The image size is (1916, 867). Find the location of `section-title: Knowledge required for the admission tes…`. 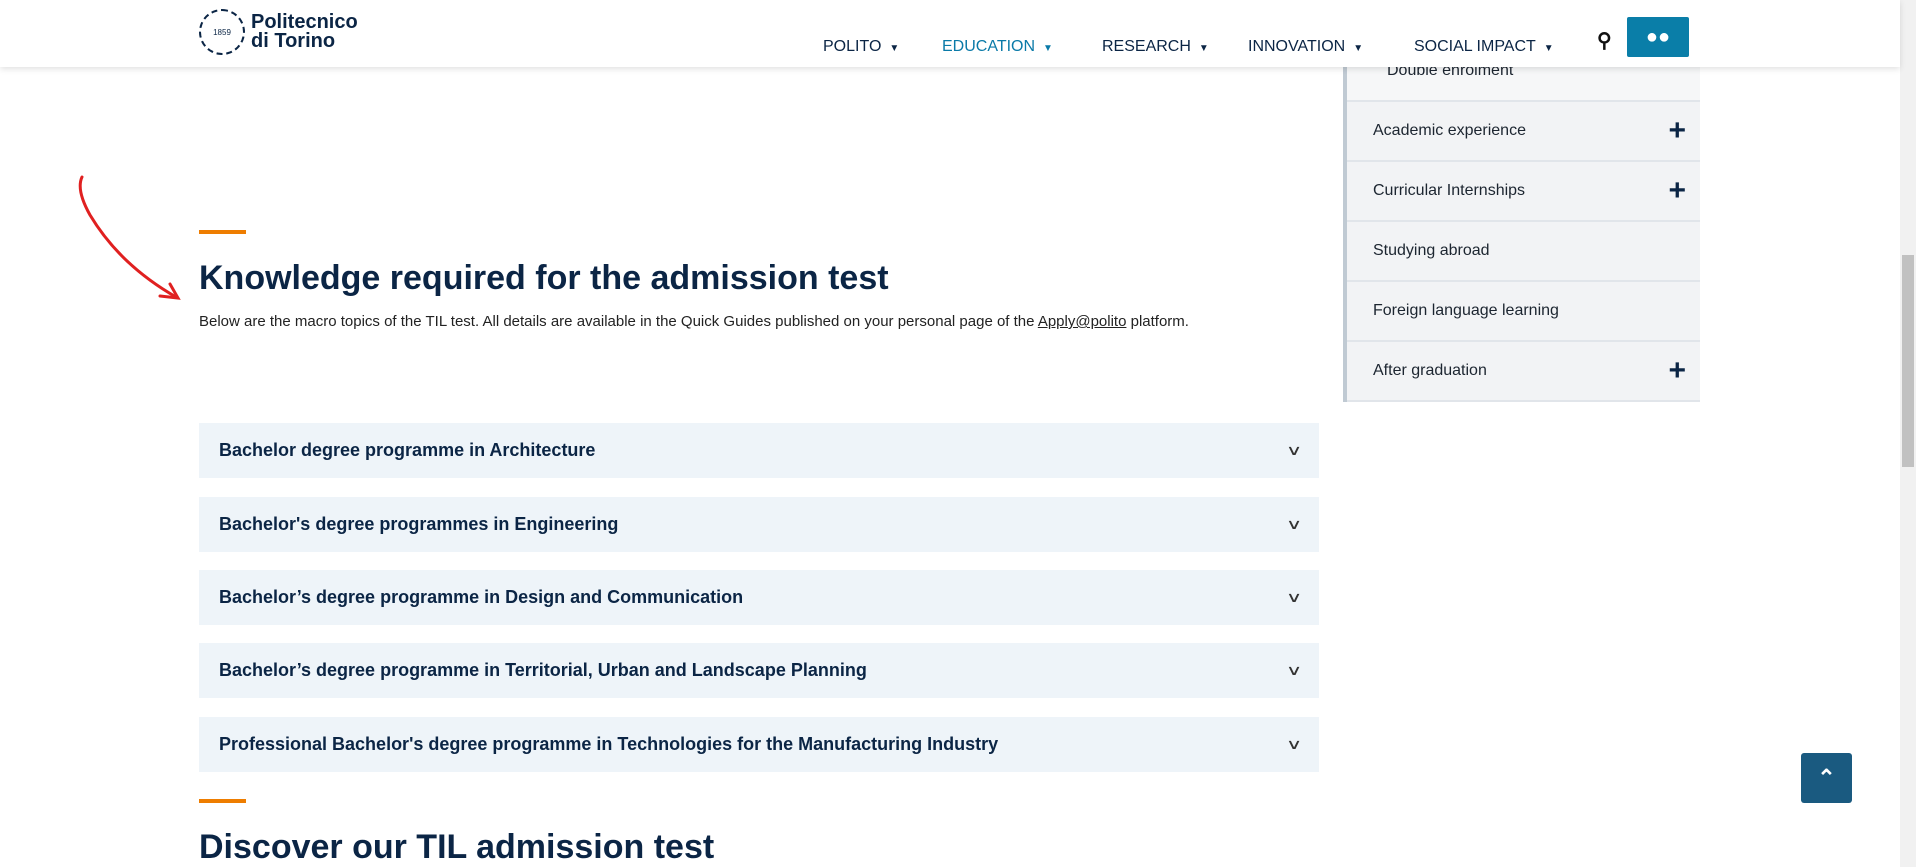

section-title: Knowledge required for the admission tes… is located at coordinates (544, 278).